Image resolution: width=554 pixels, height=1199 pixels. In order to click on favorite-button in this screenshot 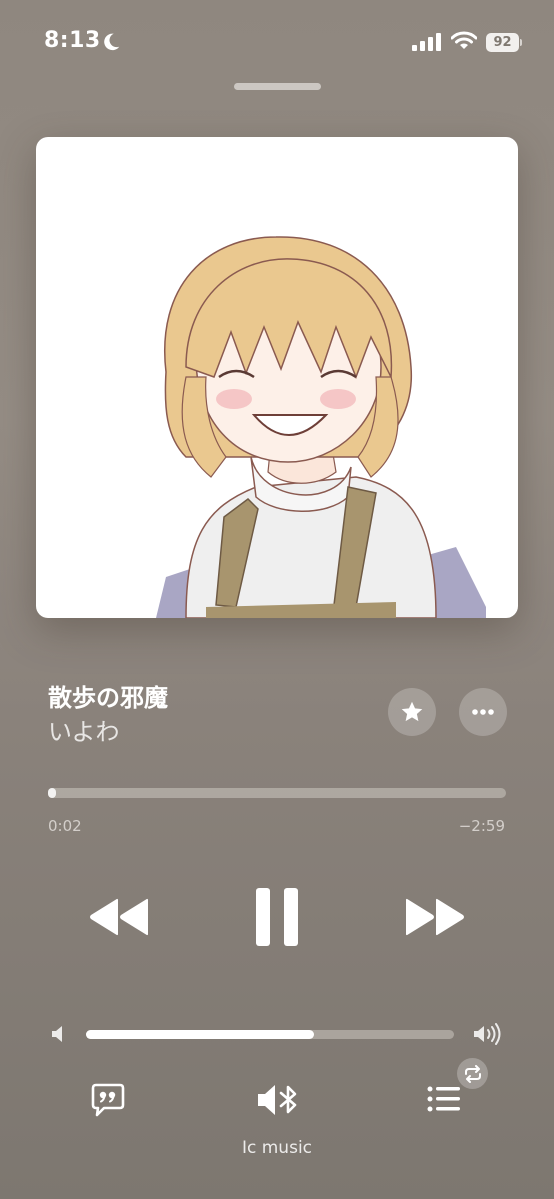, I will do `click(412, 712)`.